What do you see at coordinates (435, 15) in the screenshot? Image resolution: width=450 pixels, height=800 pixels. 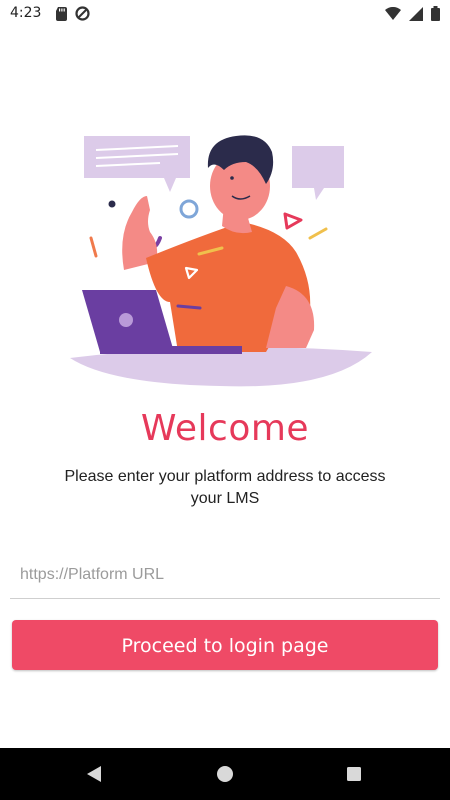 I see `battery-icon` at bounding box center [435, 15].